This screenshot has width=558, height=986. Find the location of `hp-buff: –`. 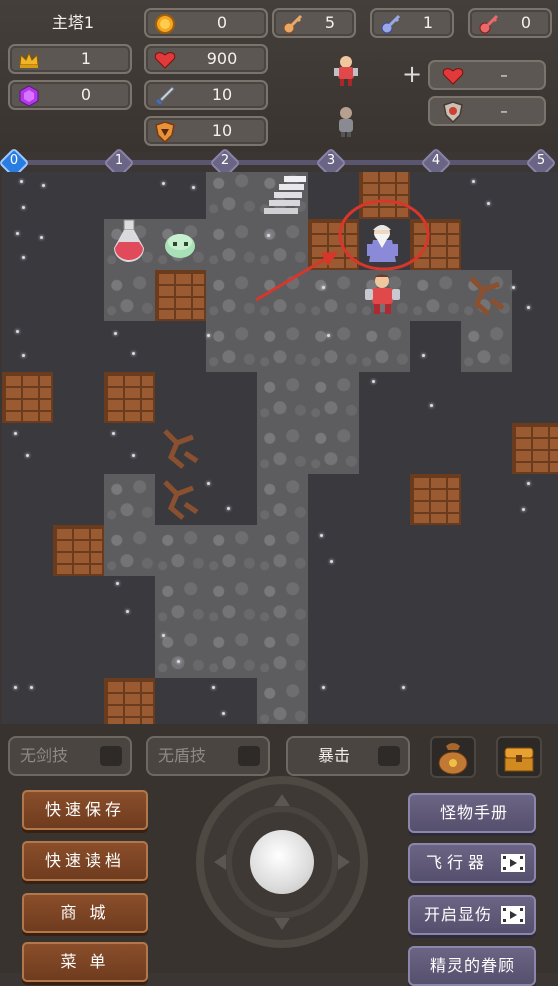

hp-buff: – is located at coordinates (487, 75).